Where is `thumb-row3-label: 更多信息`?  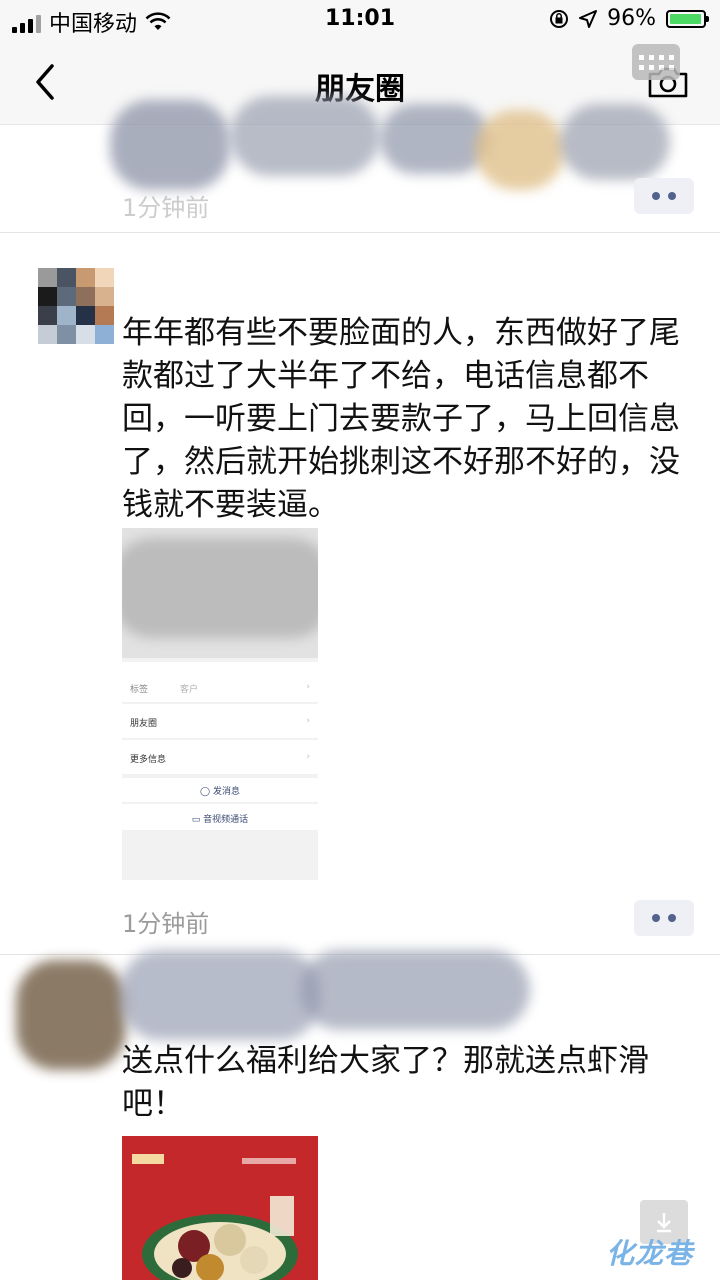 thumb-row3-label: 更多信息 is located at coordinates (148, 760).